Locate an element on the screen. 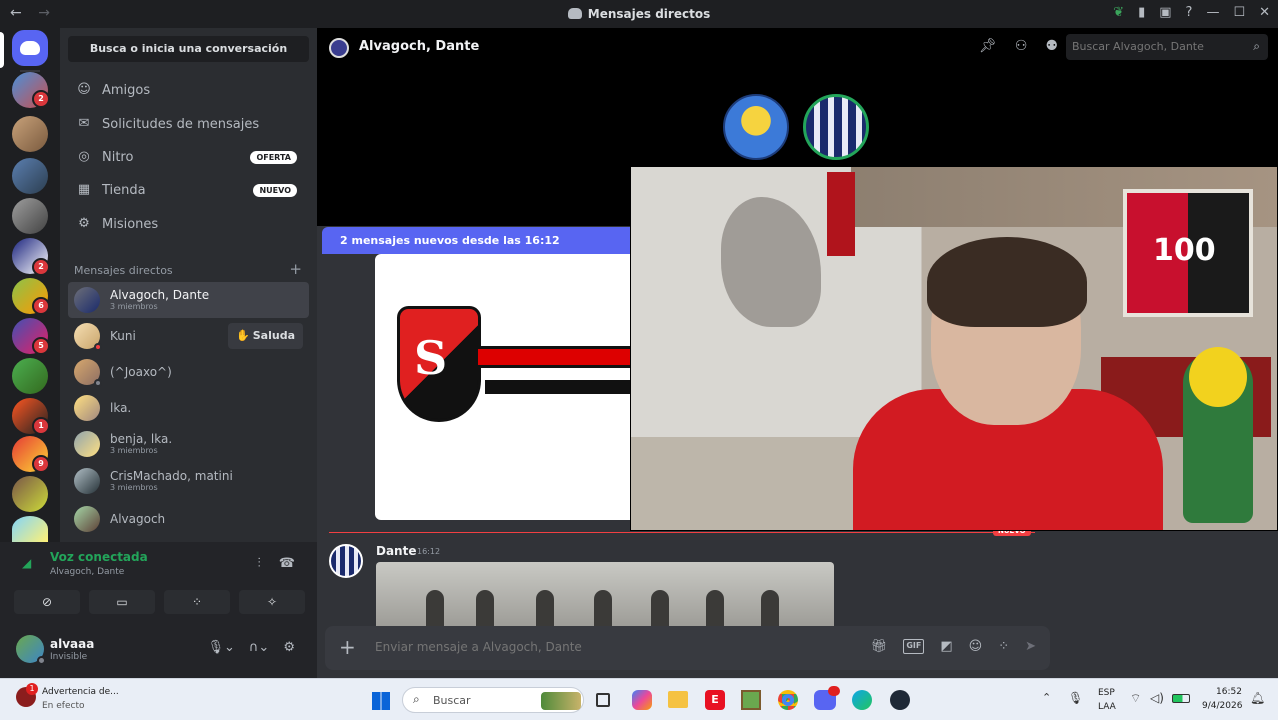 This screenshot has height=720, width=1278. activities-icon: ⁘ is located at coordinates (197, 602).